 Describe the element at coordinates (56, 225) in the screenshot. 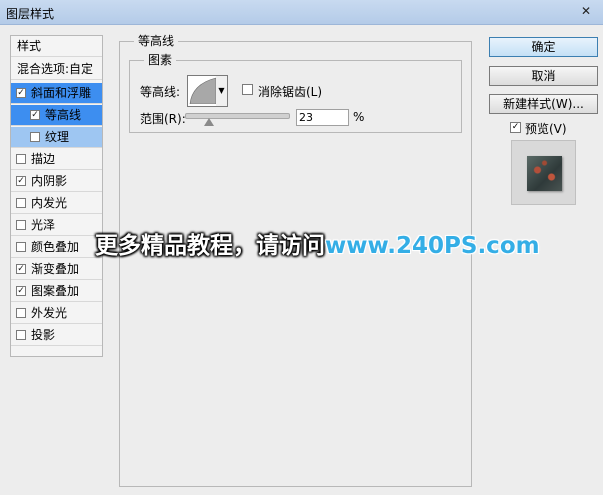

I see `style-item-satin: 光泽` at that location.